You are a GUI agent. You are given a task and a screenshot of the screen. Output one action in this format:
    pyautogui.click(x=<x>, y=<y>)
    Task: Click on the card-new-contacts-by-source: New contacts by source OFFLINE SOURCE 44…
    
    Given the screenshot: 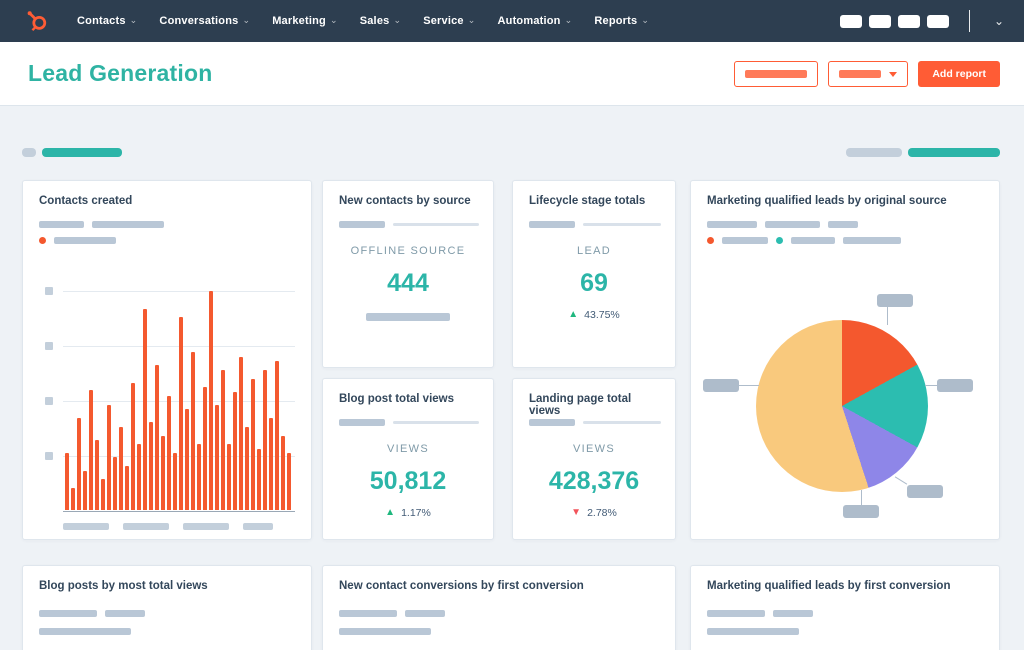 What is the action you would take?
    pyautogui.click(x=408, y=274)
    